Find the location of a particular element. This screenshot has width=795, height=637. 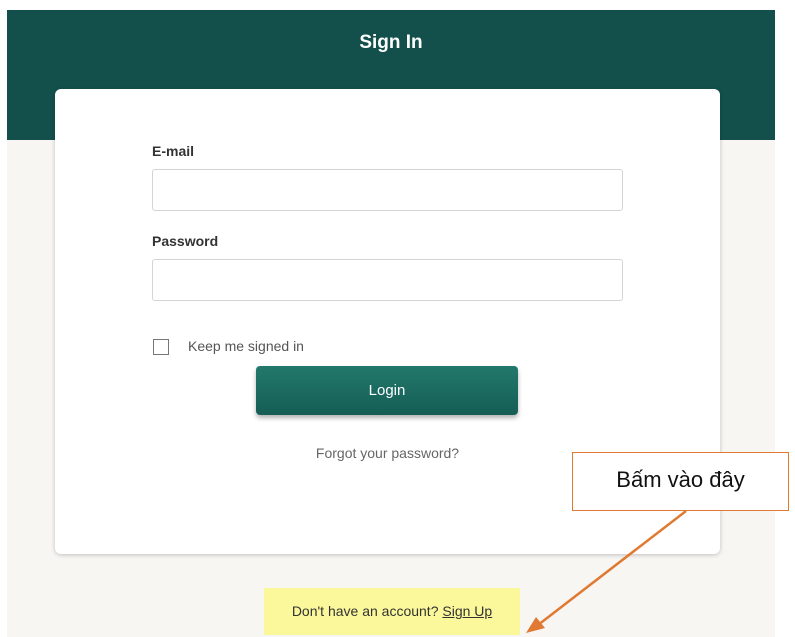

signup-prompt: Don't have an account? Sign Up is located at coordinates (392, 611).